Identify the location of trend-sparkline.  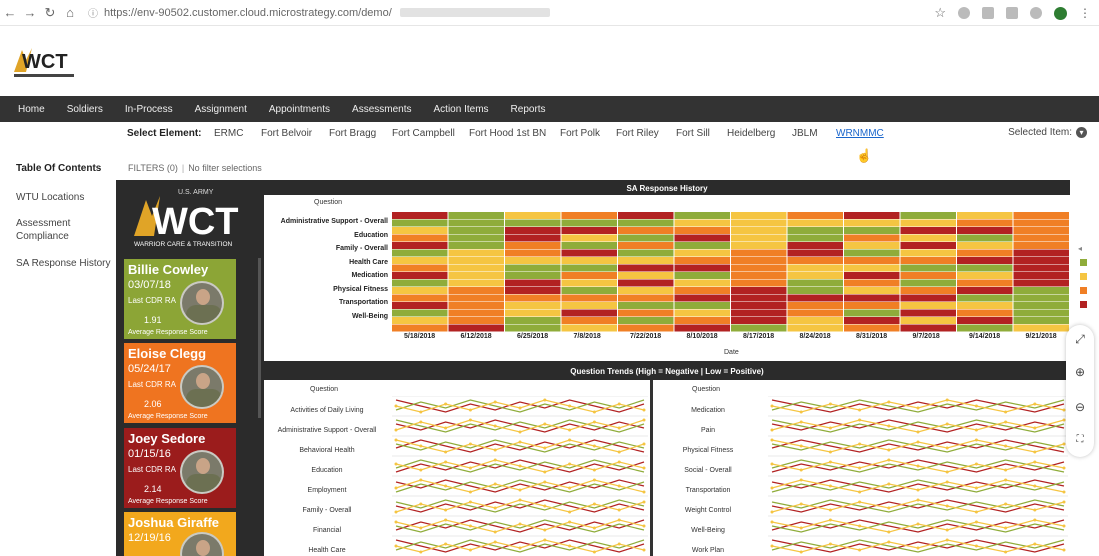
(520, 546).